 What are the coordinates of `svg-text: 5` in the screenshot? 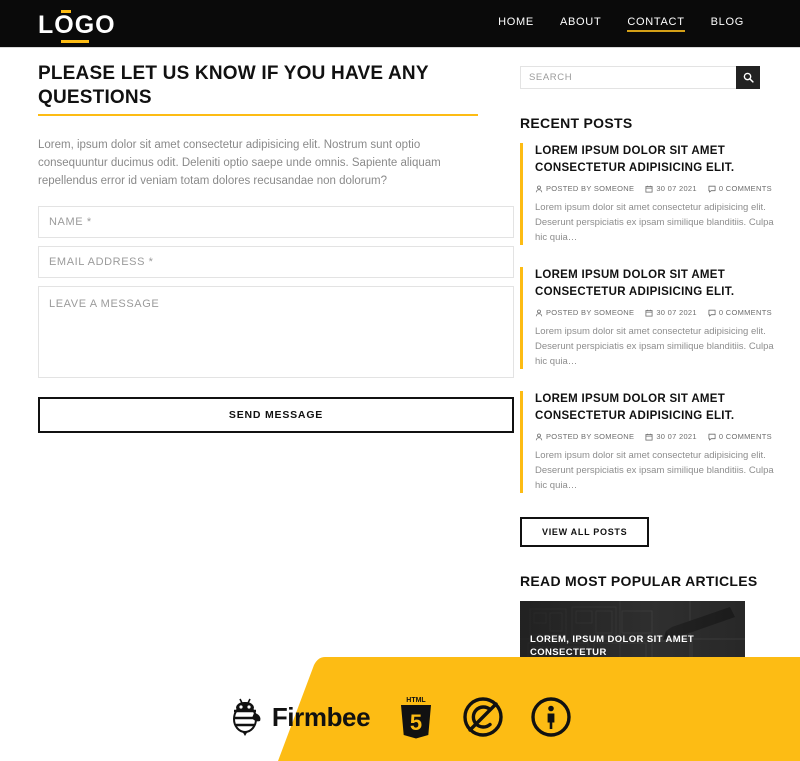 It's located at (416, 722).